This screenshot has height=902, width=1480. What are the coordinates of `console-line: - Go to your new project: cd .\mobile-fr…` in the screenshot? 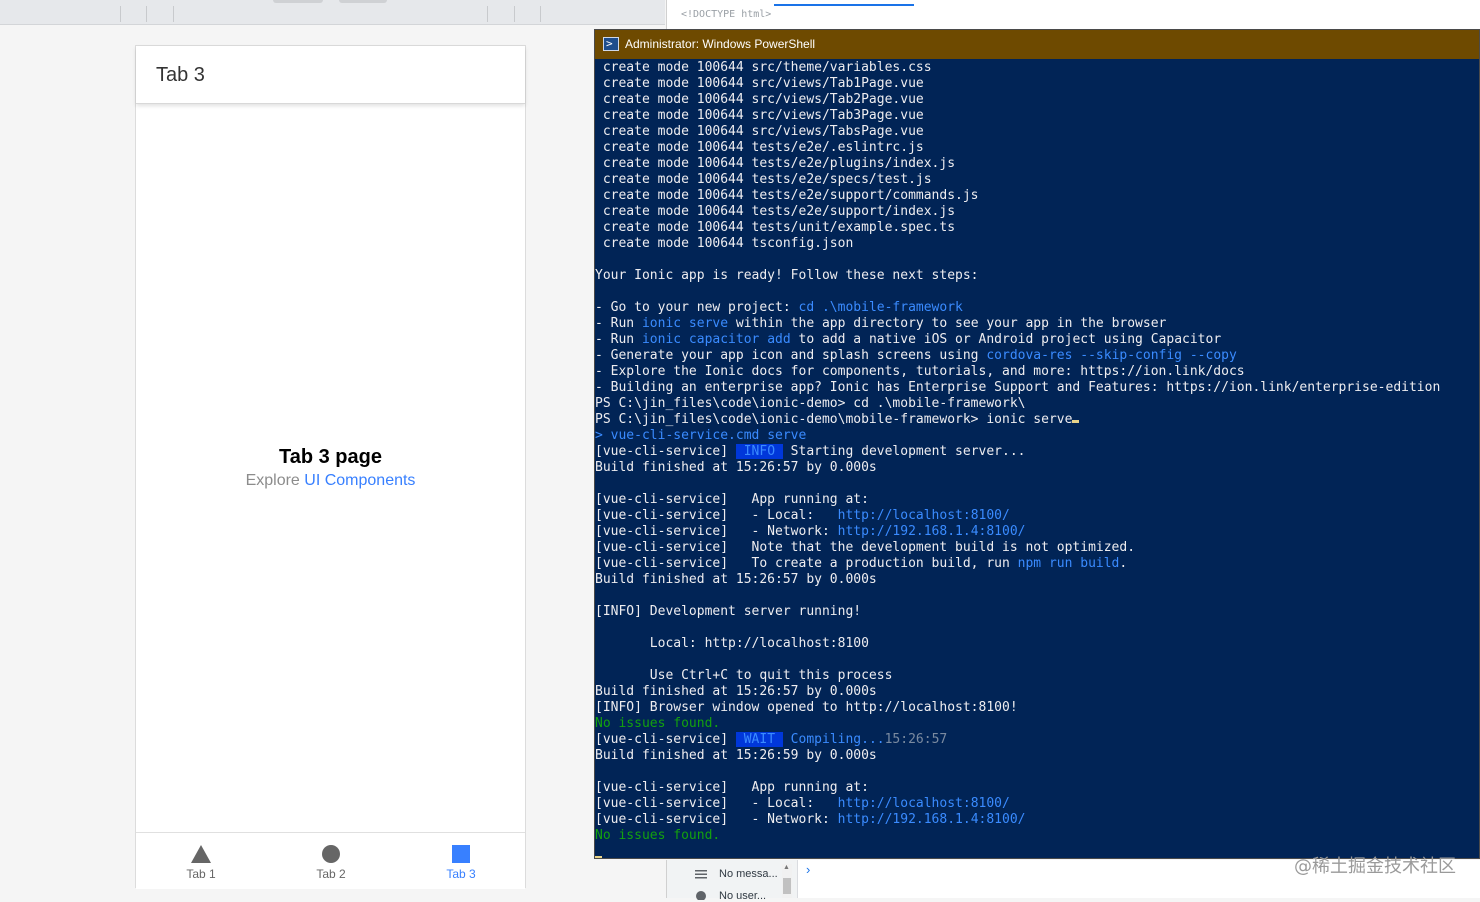 It's located at (779, 308).